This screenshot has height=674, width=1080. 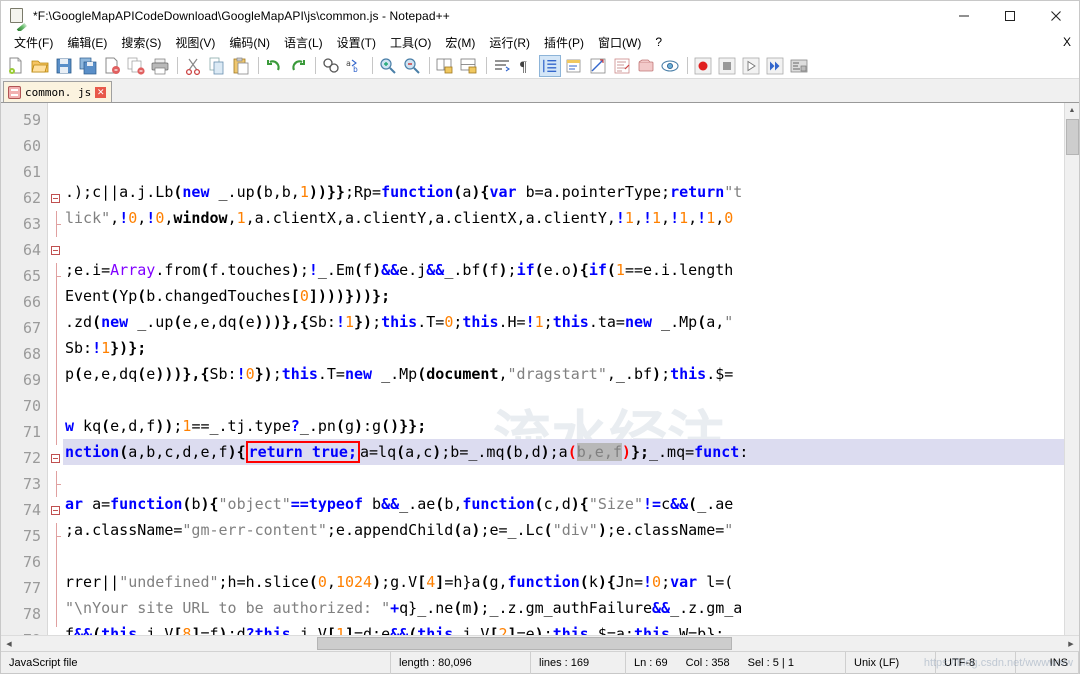 What do you see at coordinates (619, 42) in the screenshot?
I see `menu-window: 窗口(W)` at bounding box center [619, 42].